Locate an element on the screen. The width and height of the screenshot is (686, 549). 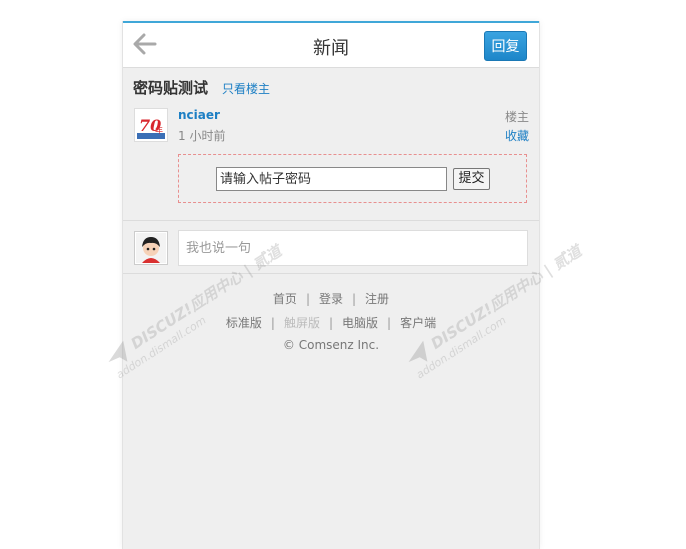
author-avatar-image: 70 年 is located at coordinates (151, 125).